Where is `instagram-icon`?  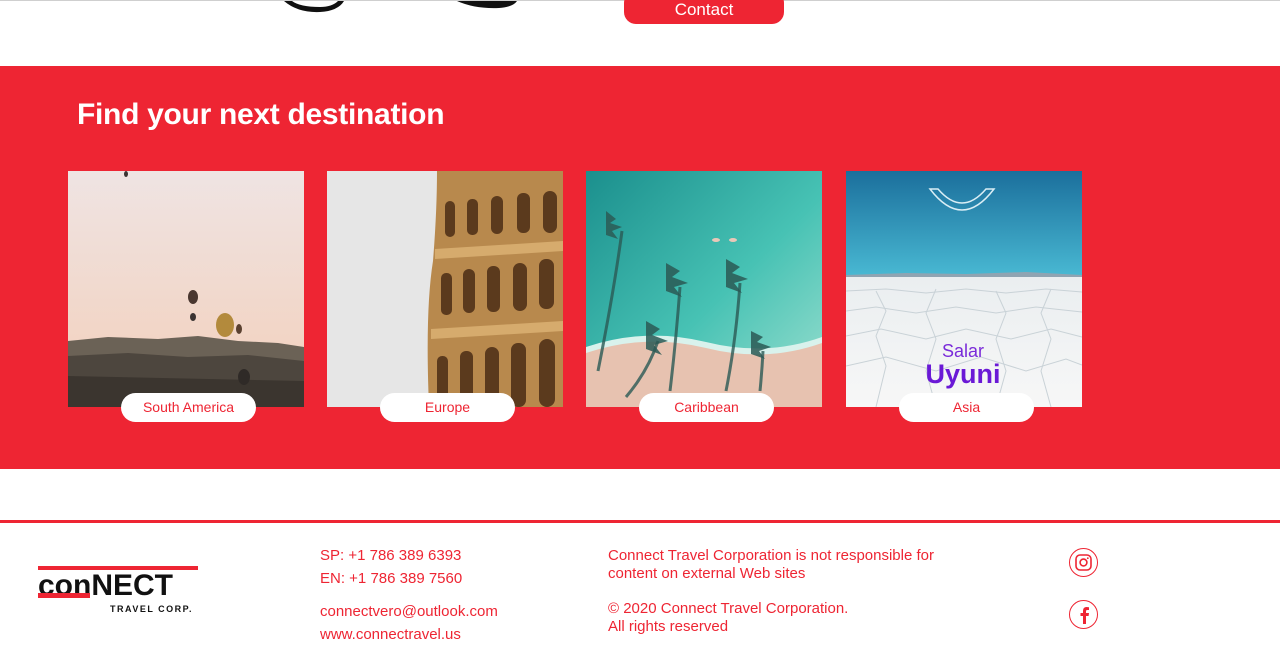
instagram-icon is located at coordinates (1083, 562).